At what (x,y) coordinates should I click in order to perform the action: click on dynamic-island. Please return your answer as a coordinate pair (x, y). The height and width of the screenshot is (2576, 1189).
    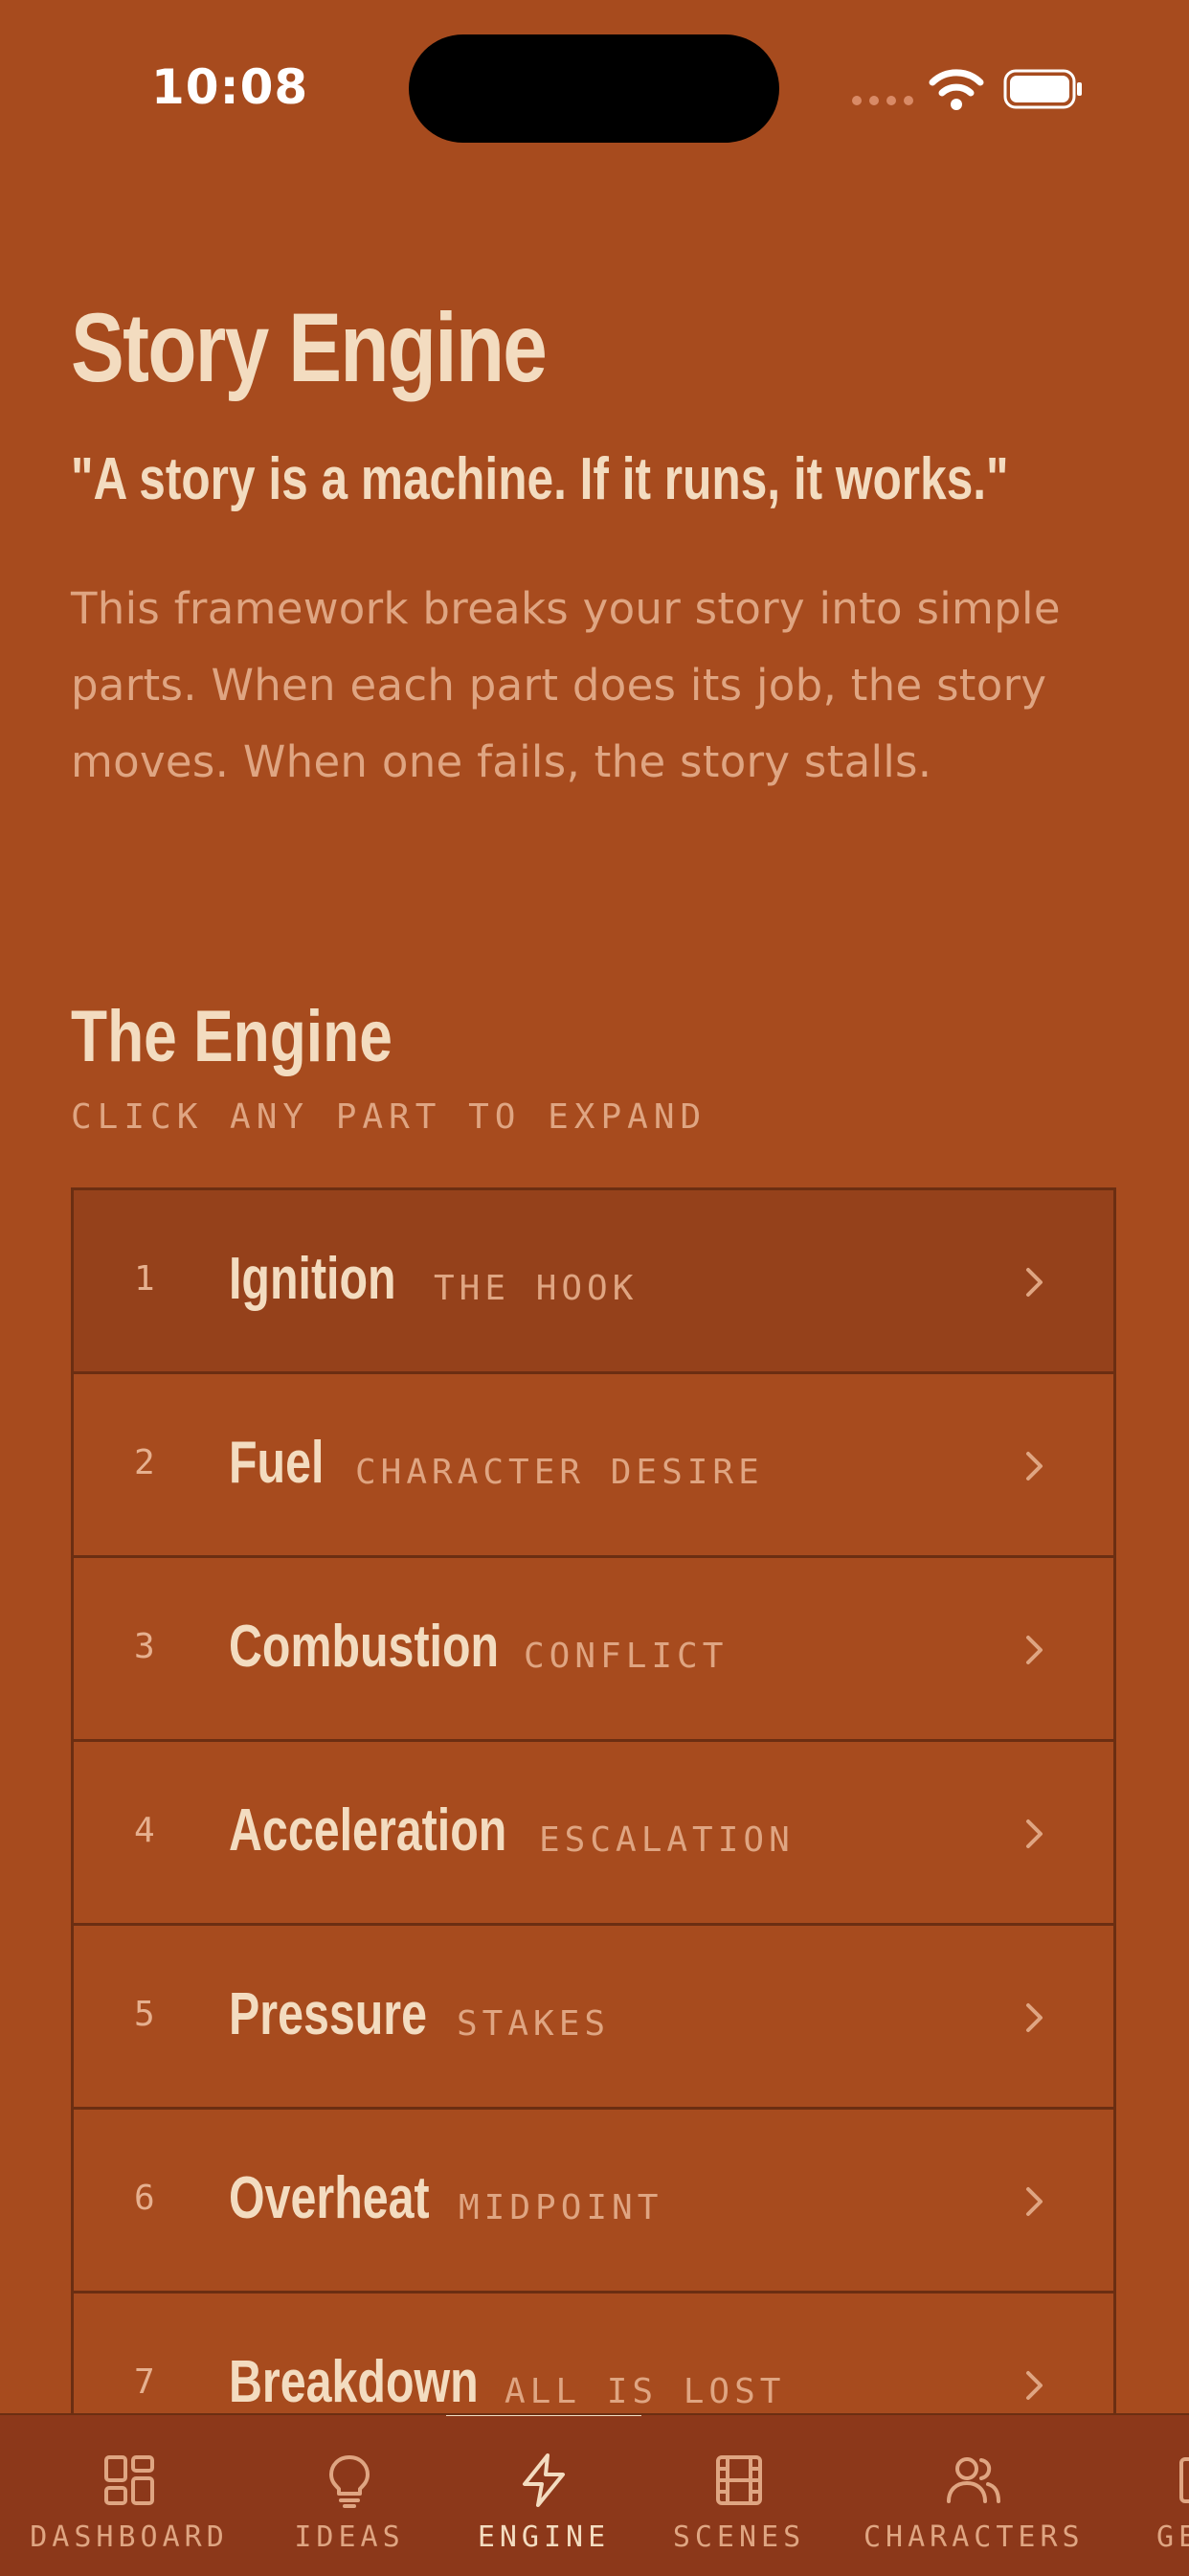
    Looking at the image, I should click on (594, 88).